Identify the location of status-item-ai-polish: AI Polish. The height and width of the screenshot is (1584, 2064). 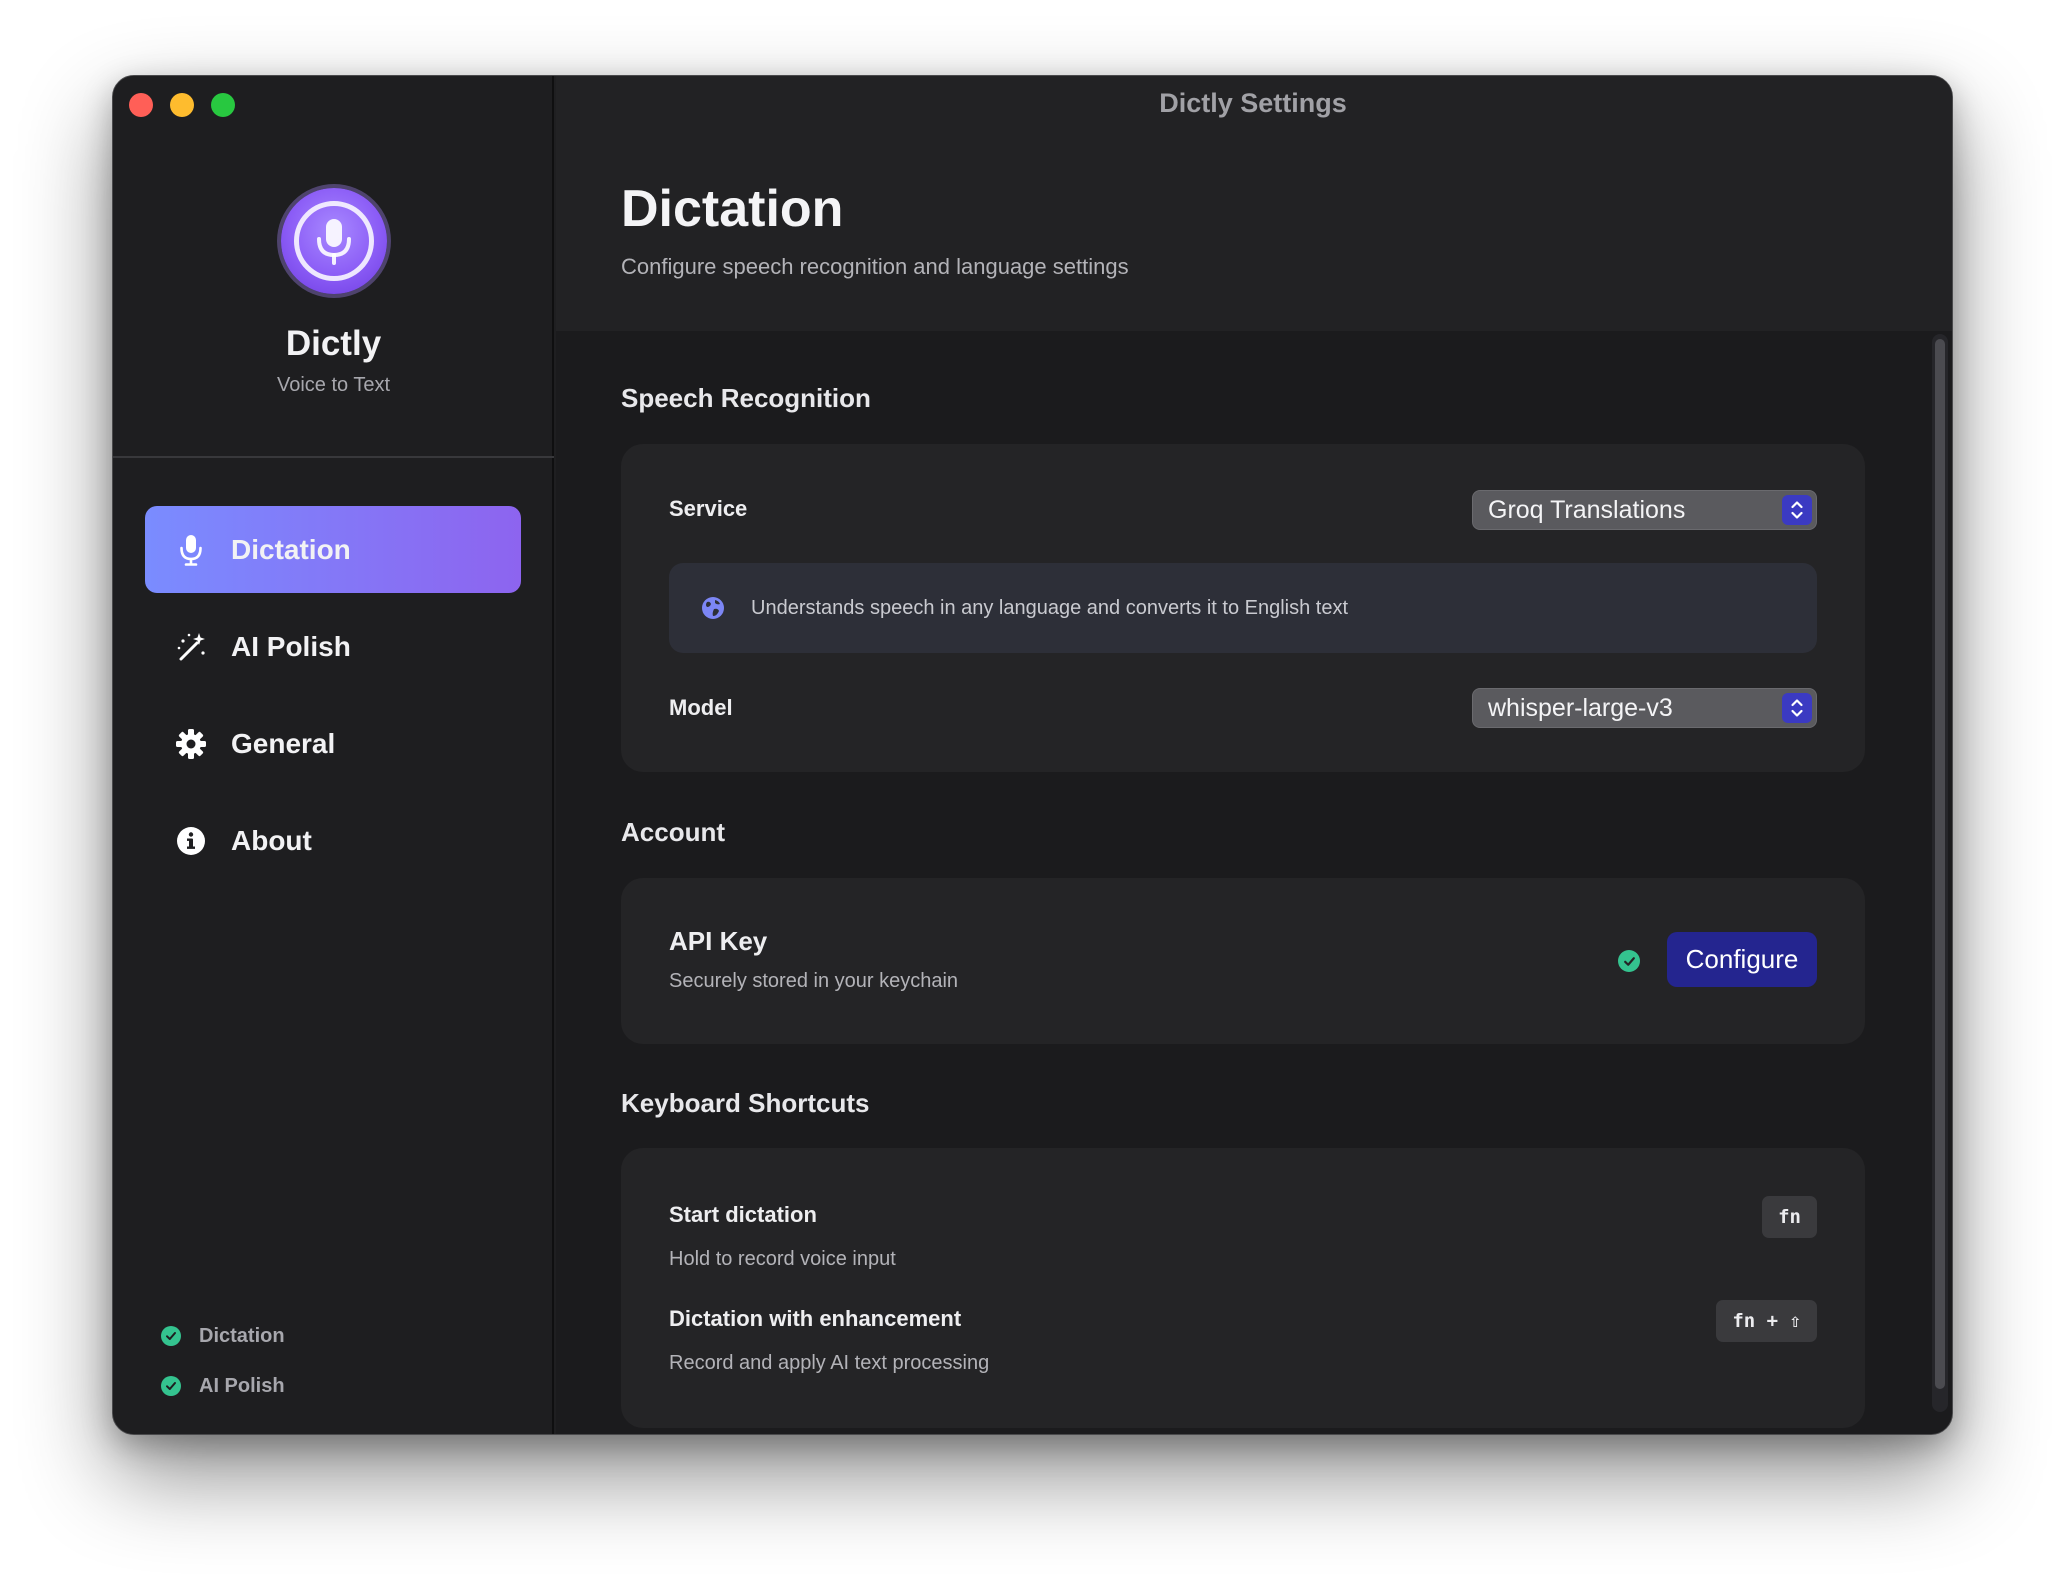
(223, 1386).